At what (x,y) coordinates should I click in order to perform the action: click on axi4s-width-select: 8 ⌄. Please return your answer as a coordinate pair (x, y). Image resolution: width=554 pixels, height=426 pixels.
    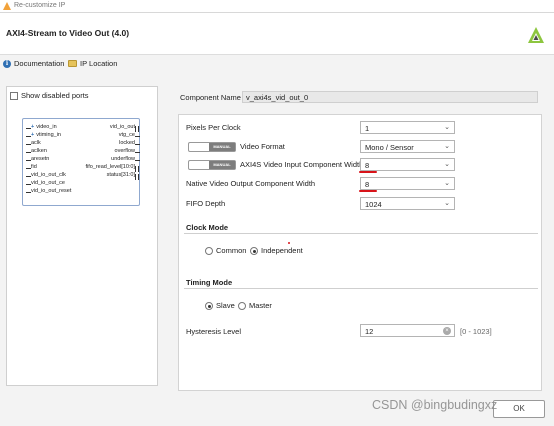
    Looking at the image, I should click on (407, 164).